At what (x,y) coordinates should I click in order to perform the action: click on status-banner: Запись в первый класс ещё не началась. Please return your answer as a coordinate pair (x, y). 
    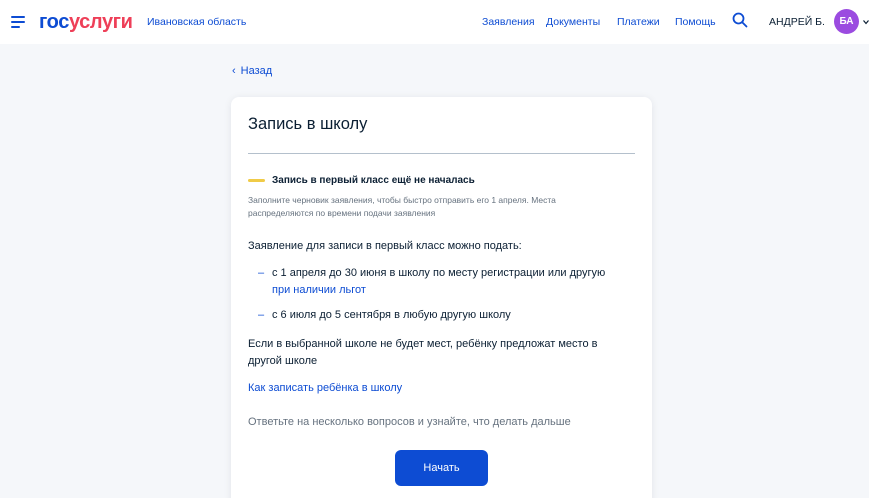
    Looking at the image, I should click on (361, 180).